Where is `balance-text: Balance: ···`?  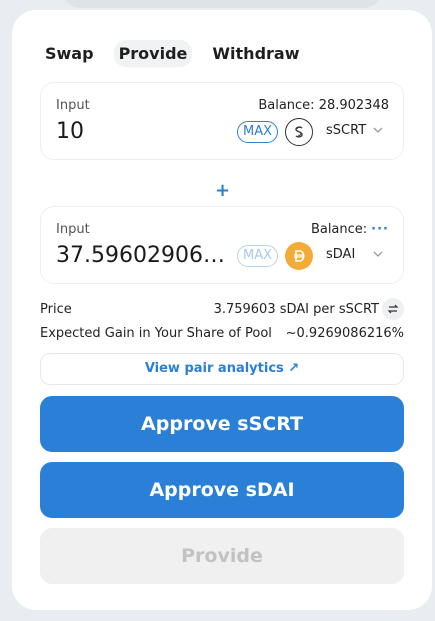 balance-text: Balance: ··· is located at coordinates (350, 229).